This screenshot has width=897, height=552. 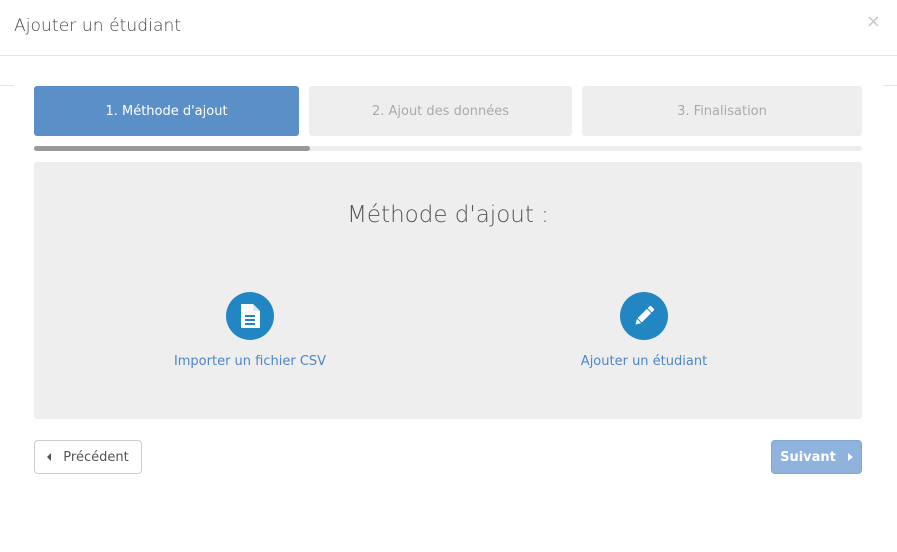 What do you see at coordinates (850, 457) in the screenshot?
I see `caret-right-icon` at bounding box center [850, 457].